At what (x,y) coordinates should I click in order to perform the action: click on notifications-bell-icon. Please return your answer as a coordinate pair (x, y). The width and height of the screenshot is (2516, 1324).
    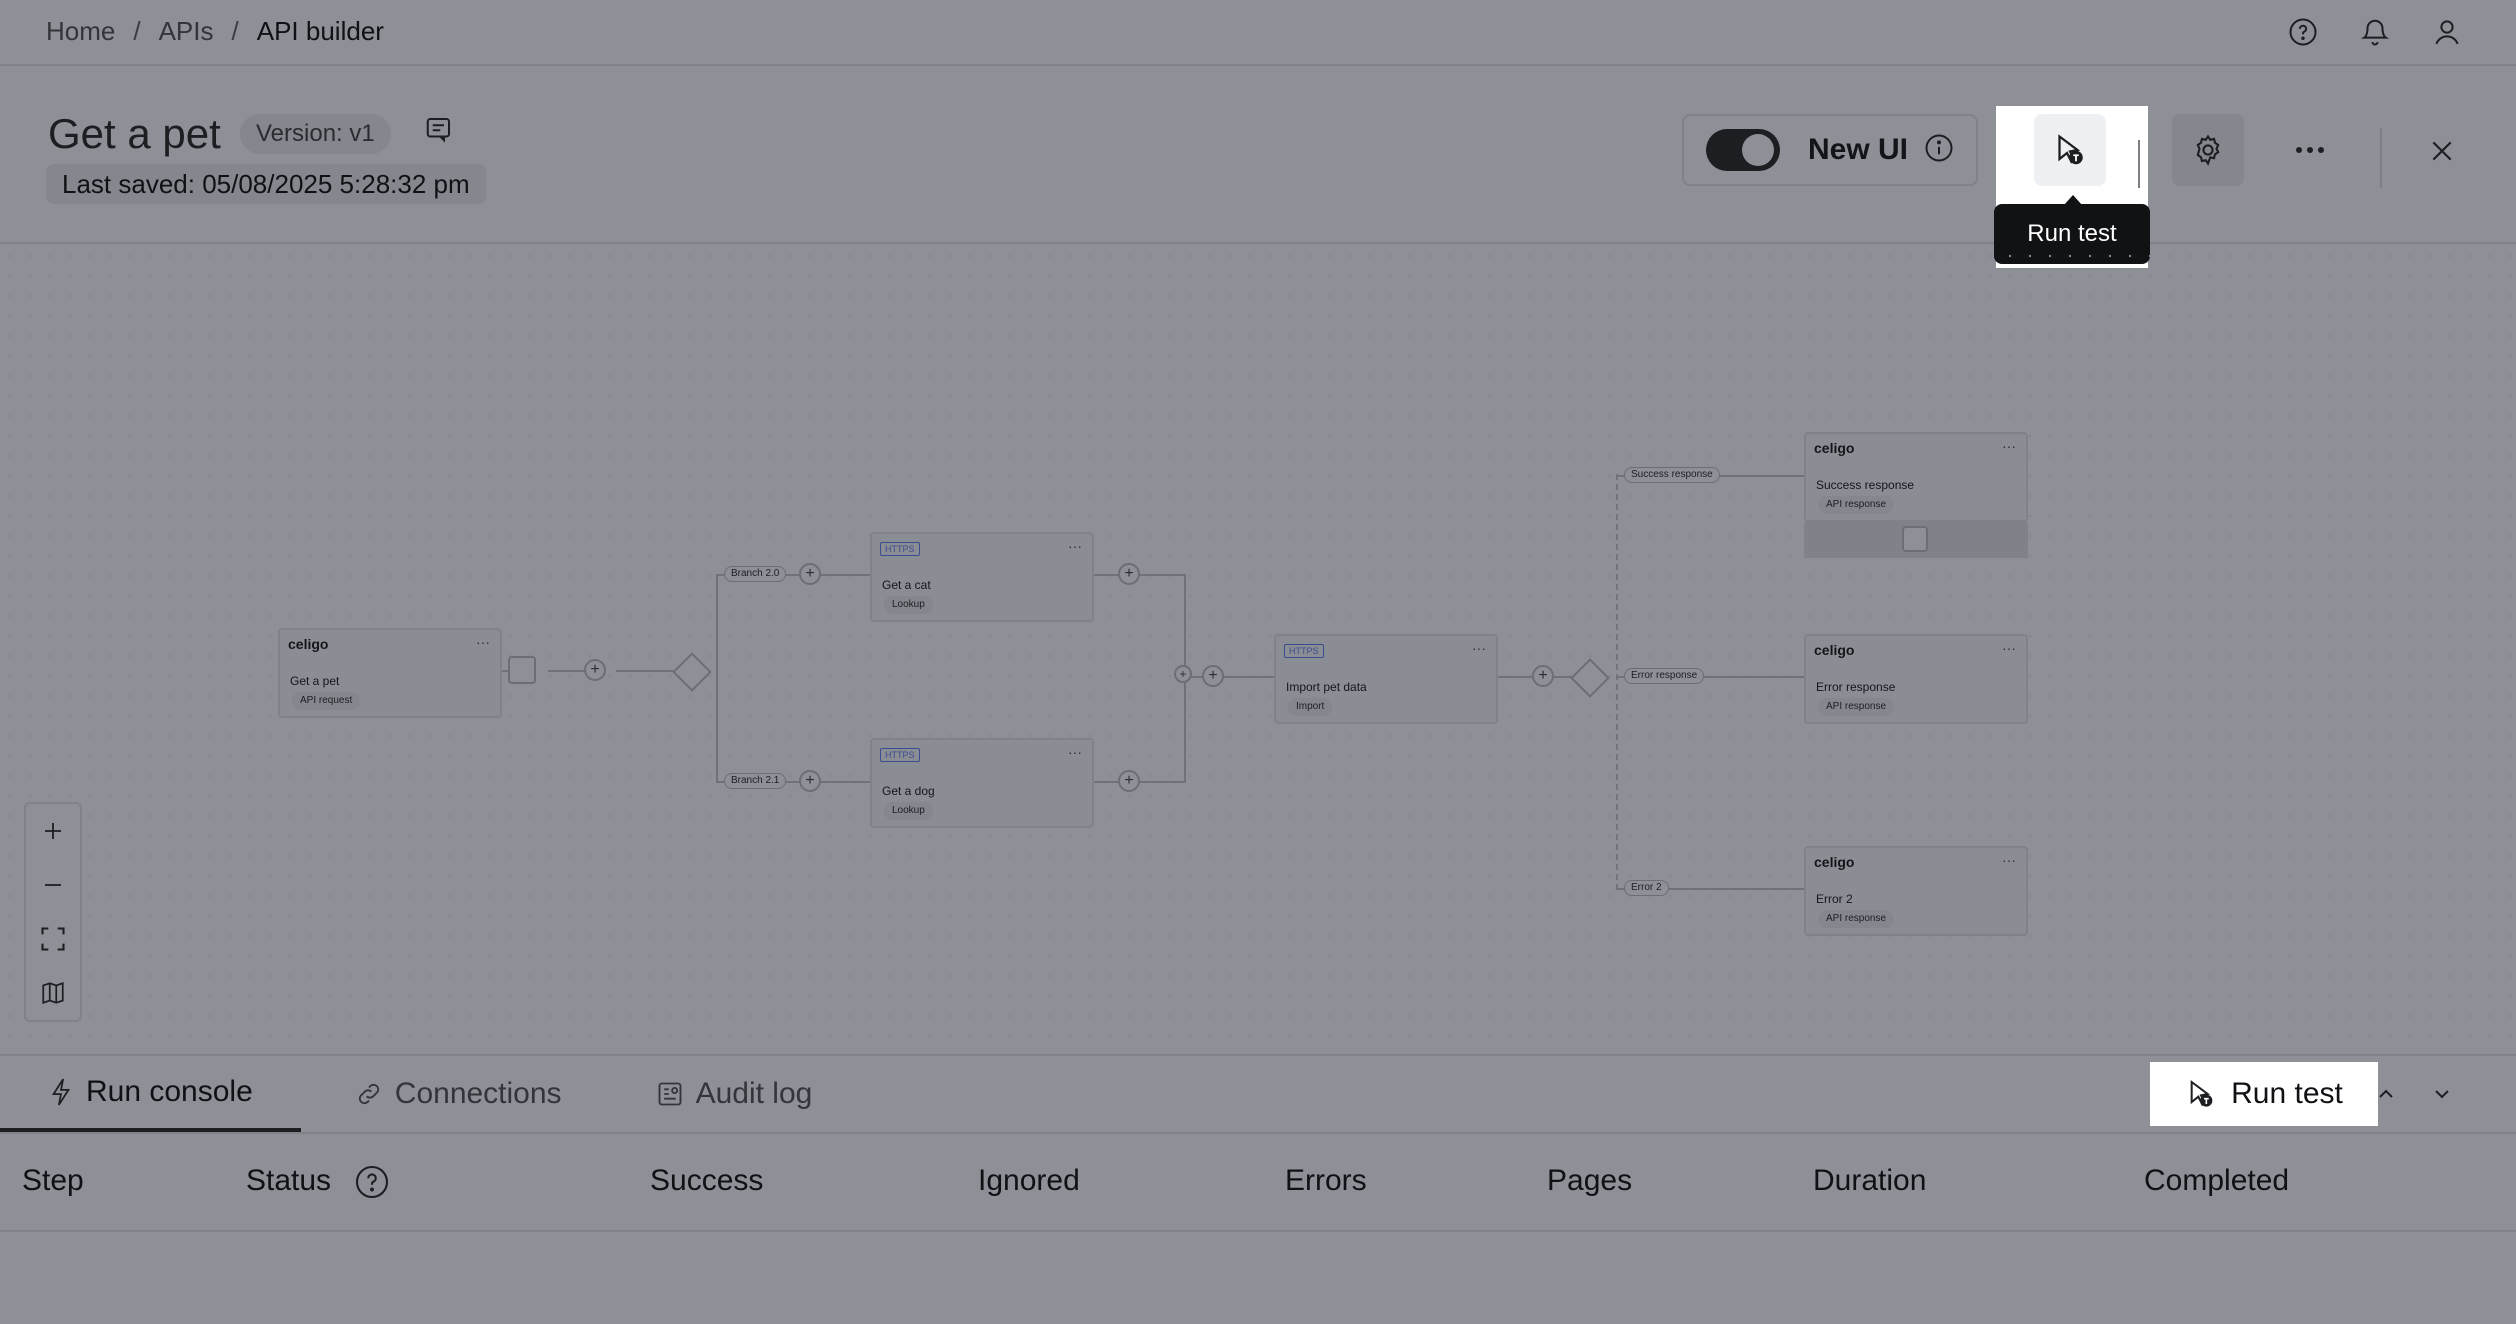
    Looking at the image, I should click on (2375, 32).